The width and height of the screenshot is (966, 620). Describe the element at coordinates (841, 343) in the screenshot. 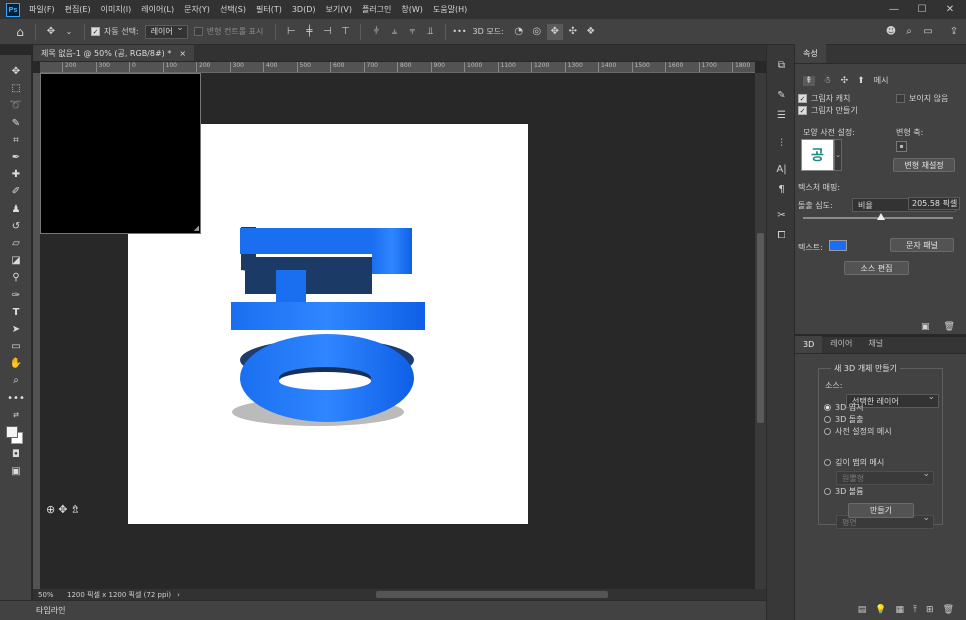

I see `tab-layers: 레이어` at that location.